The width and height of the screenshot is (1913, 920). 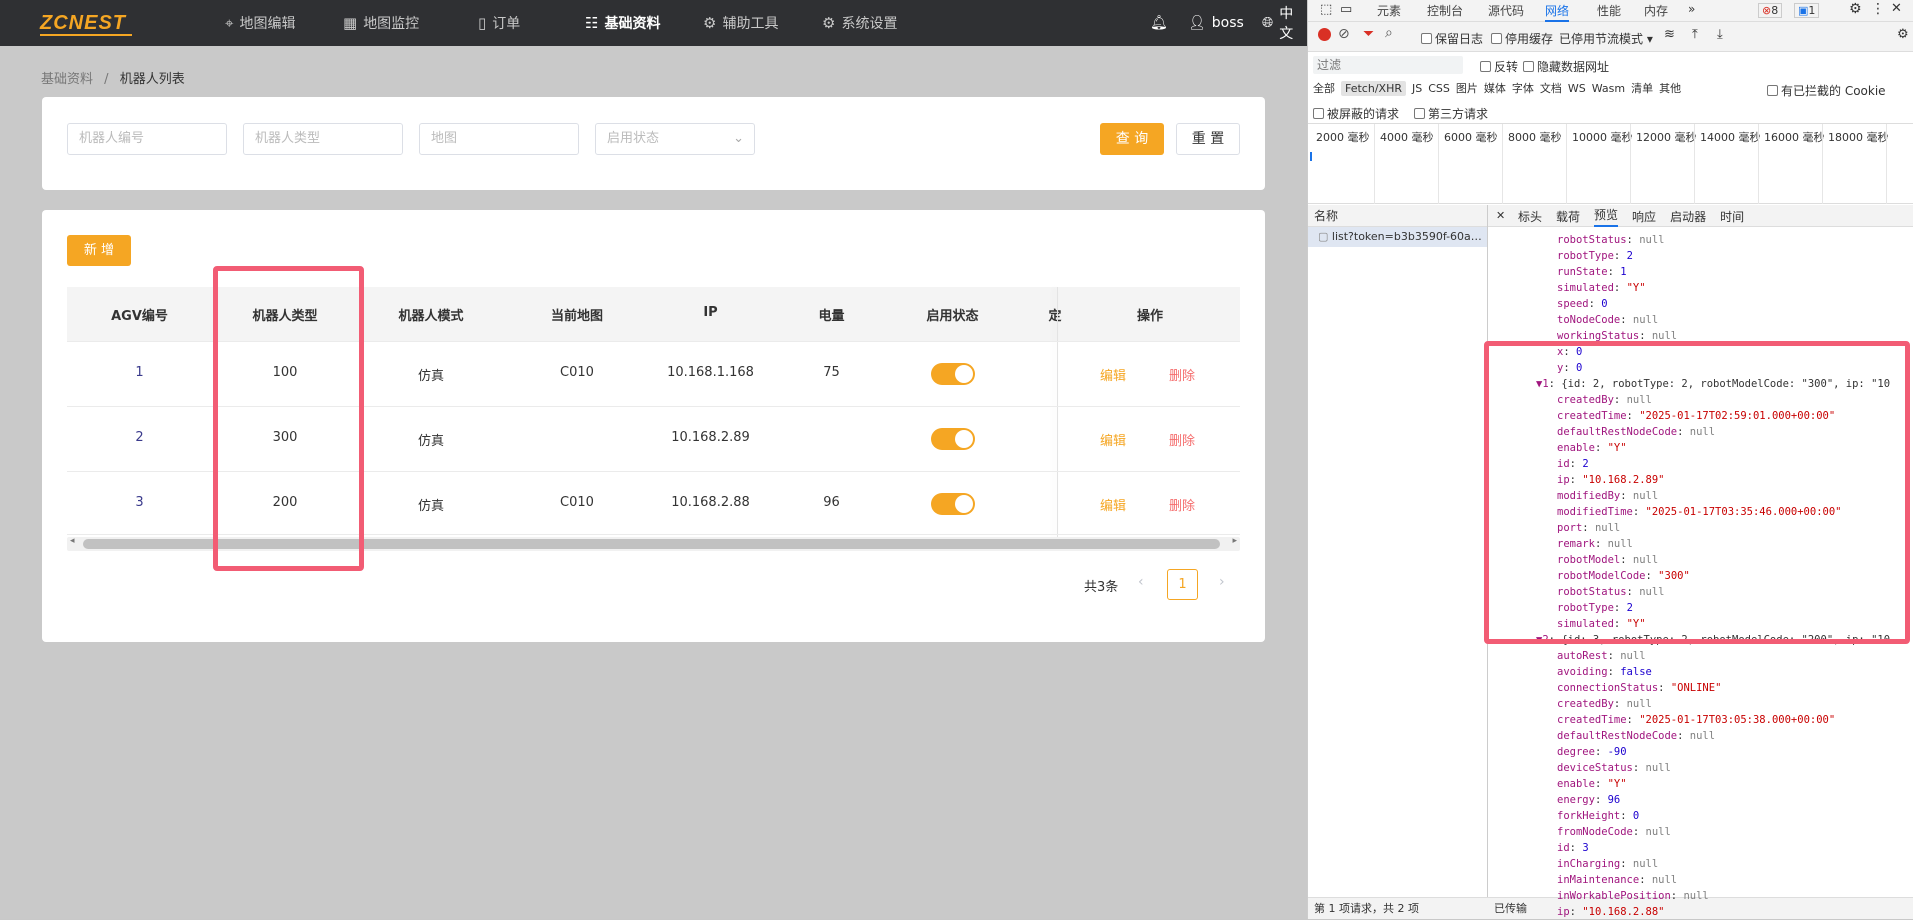 What do you see at coordinates (67, 79) in the screenshot?
I see `breadcrumb-parent: 基础资料` at bounding box center [67, 79].